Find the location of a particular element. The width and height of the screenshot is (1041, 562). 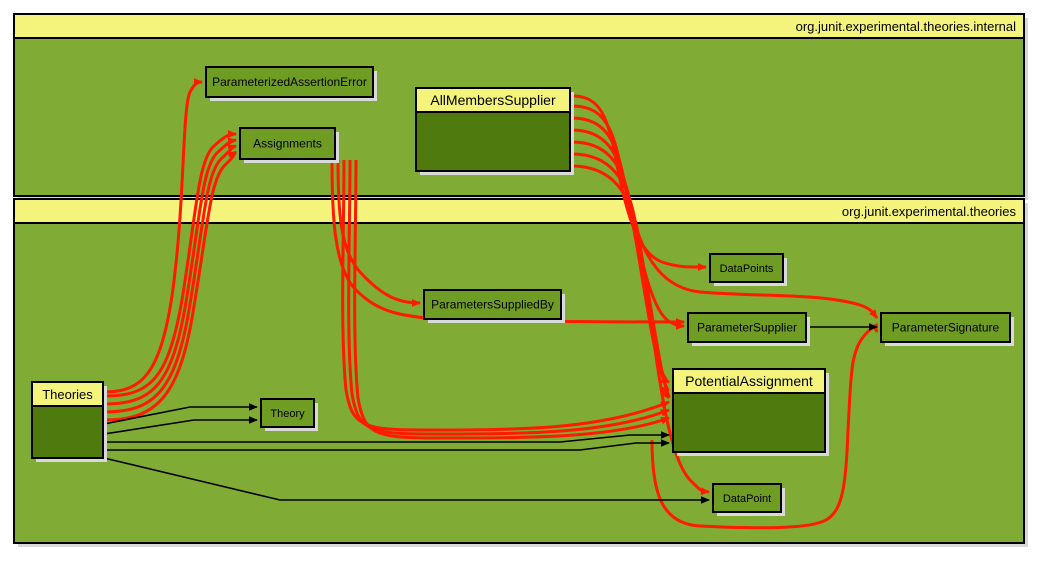

package-label: org.junit.experimental.theories is located at coordinates (929, 211).